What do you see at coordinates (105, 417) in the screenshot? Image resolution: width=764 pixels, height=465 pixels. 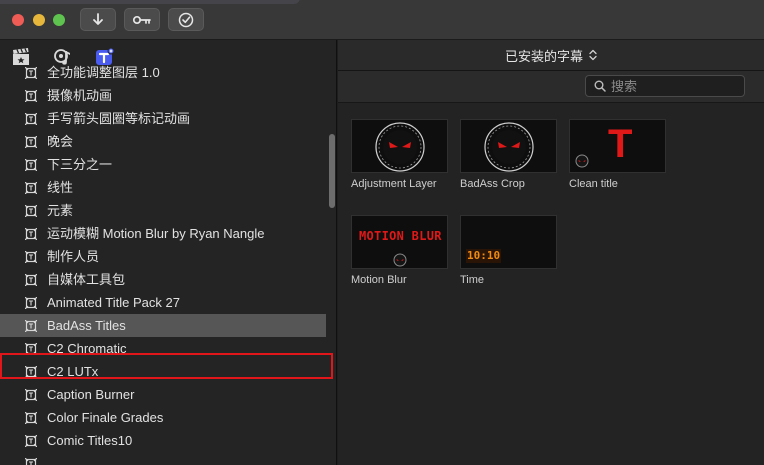 I see `sidebar-category-label: Color Finale Grades` at bounding box center [105, 417].